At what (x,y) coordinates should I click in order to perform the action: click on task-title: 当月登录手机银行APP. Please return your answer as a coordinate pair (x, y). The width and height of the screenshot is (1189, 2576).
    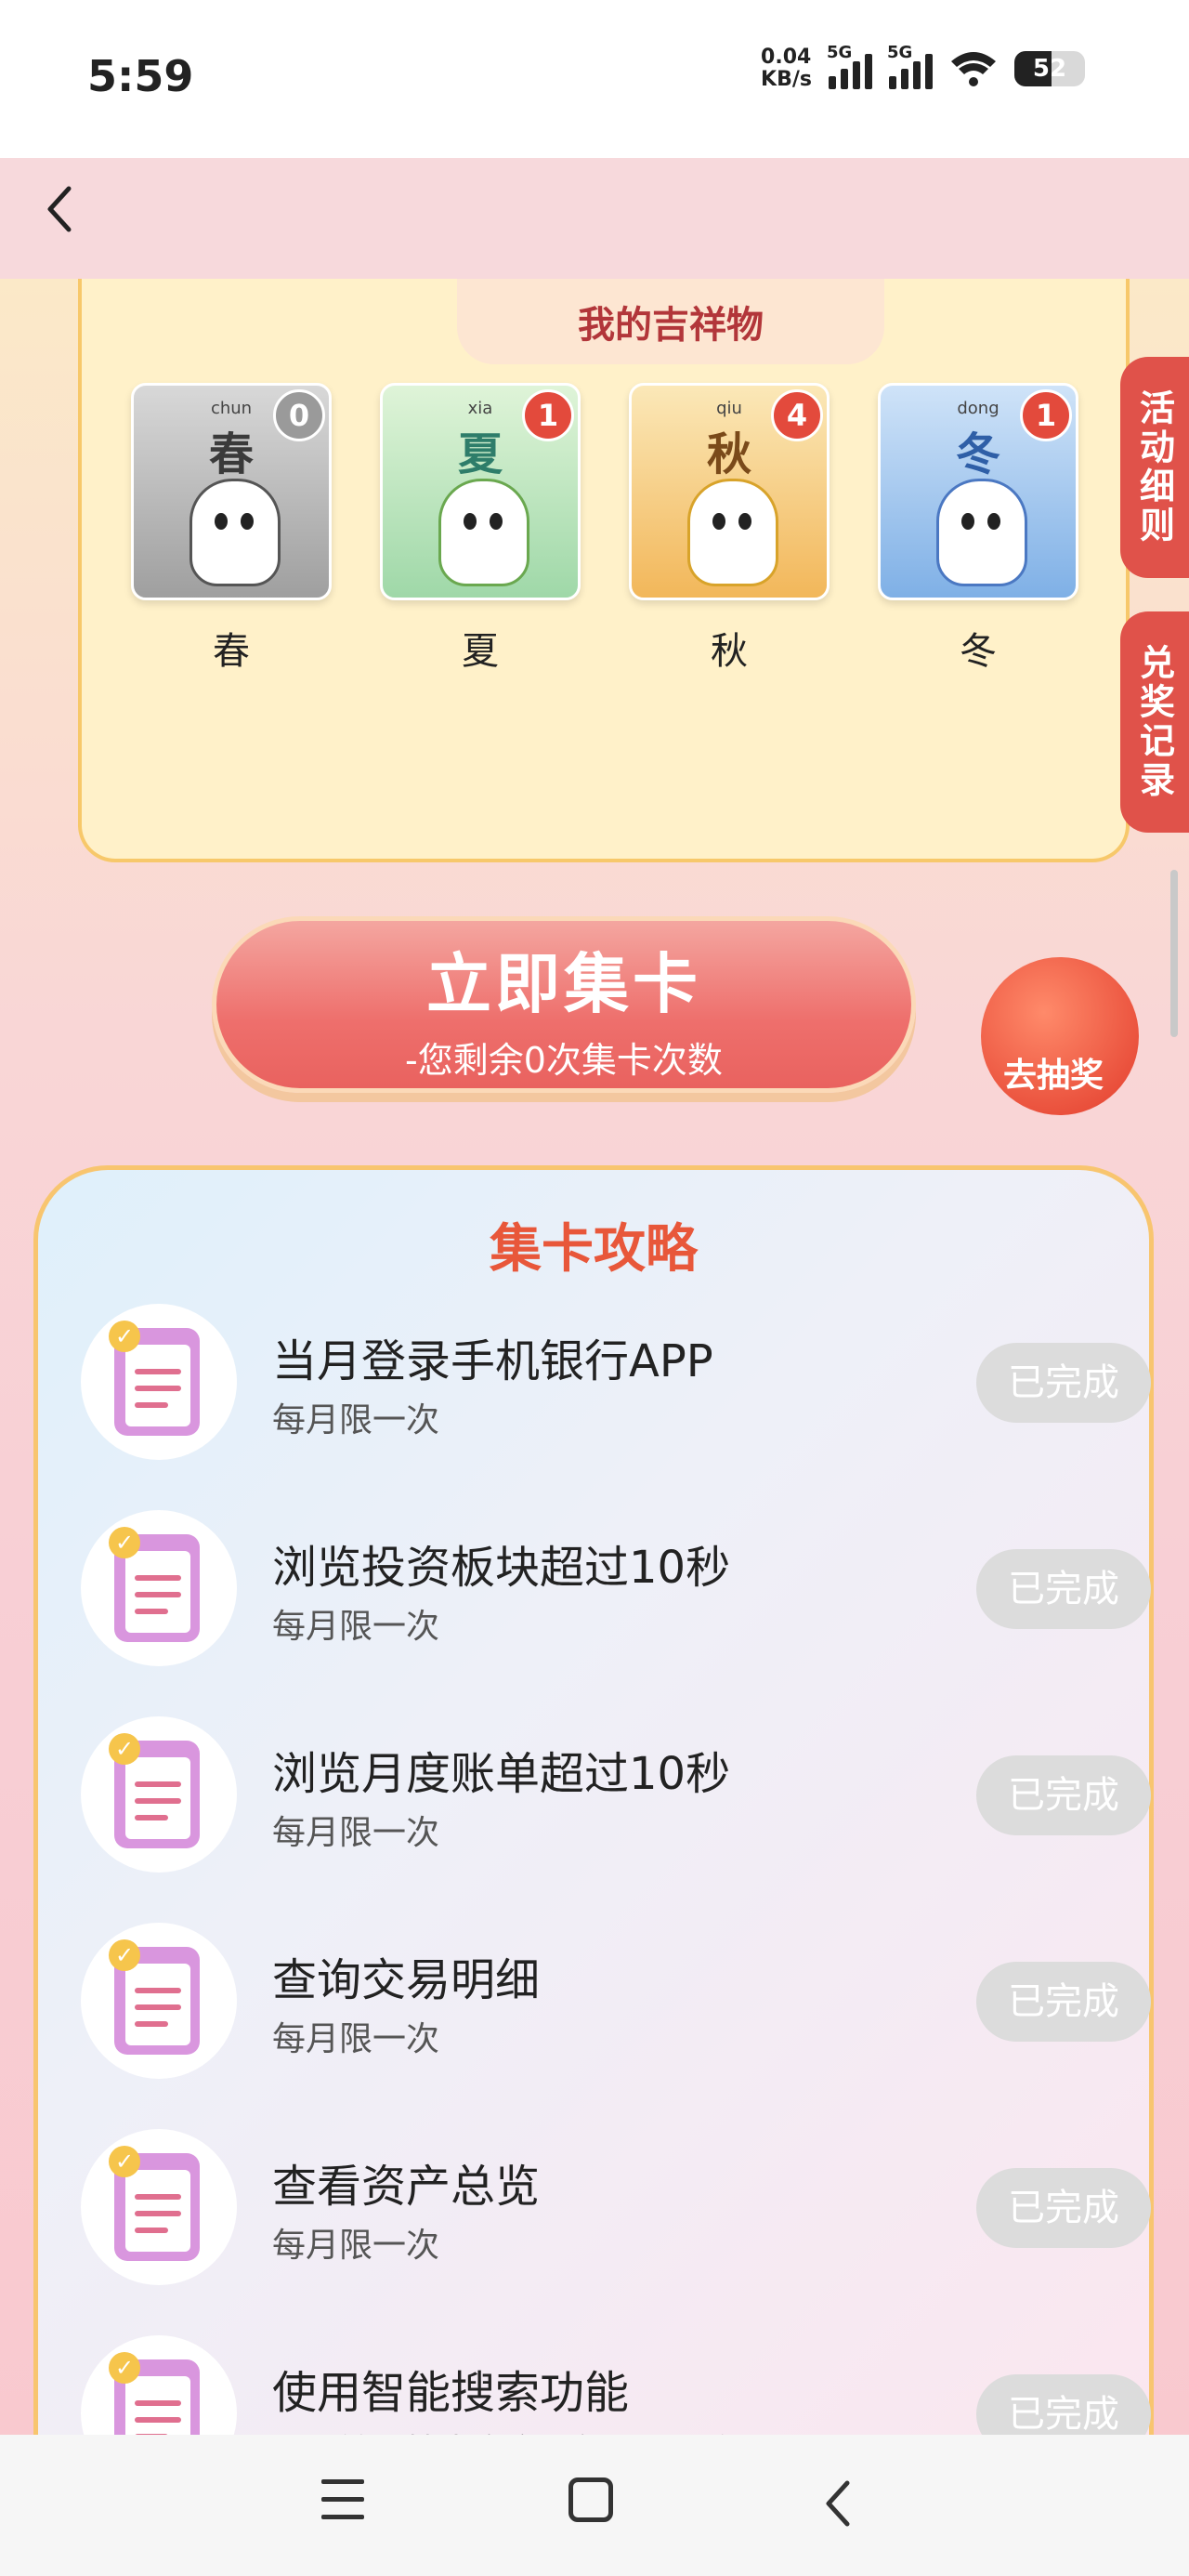
    Looking at the image, I should click on (492, 1361).